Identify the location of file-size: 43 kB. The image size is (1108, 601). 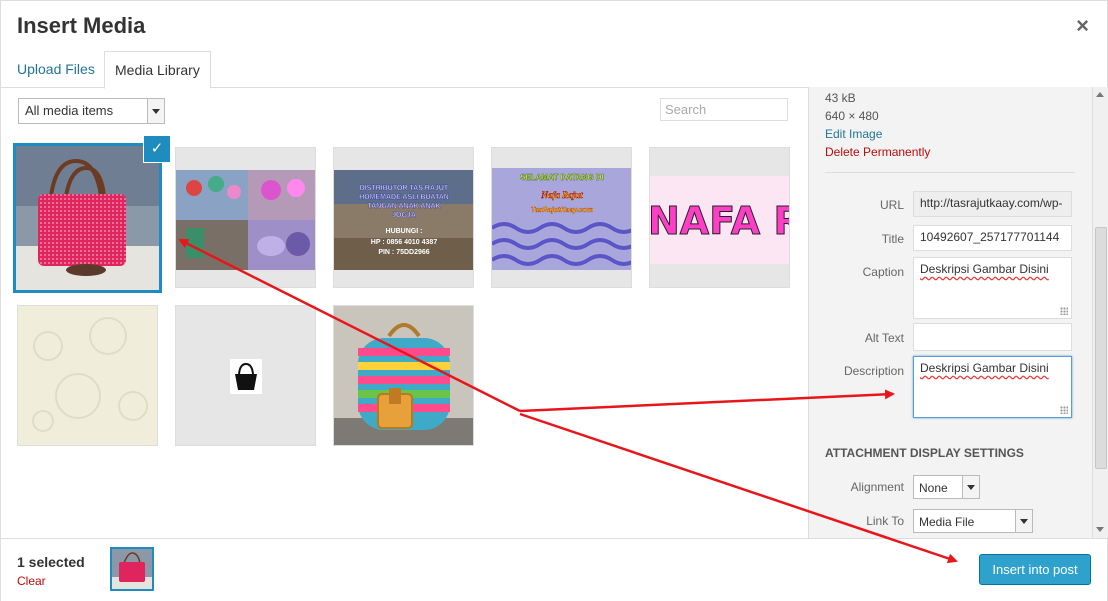
(840, 98).